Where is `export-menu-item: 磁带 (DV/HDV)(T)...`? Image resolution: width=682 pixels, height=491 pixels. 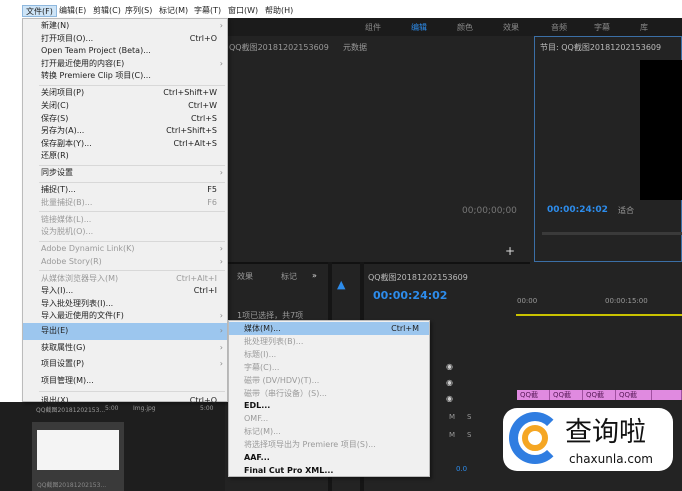 export-menu-item: 磁带 (DV/HDV)(T)... is located at coordinates (329, 380).